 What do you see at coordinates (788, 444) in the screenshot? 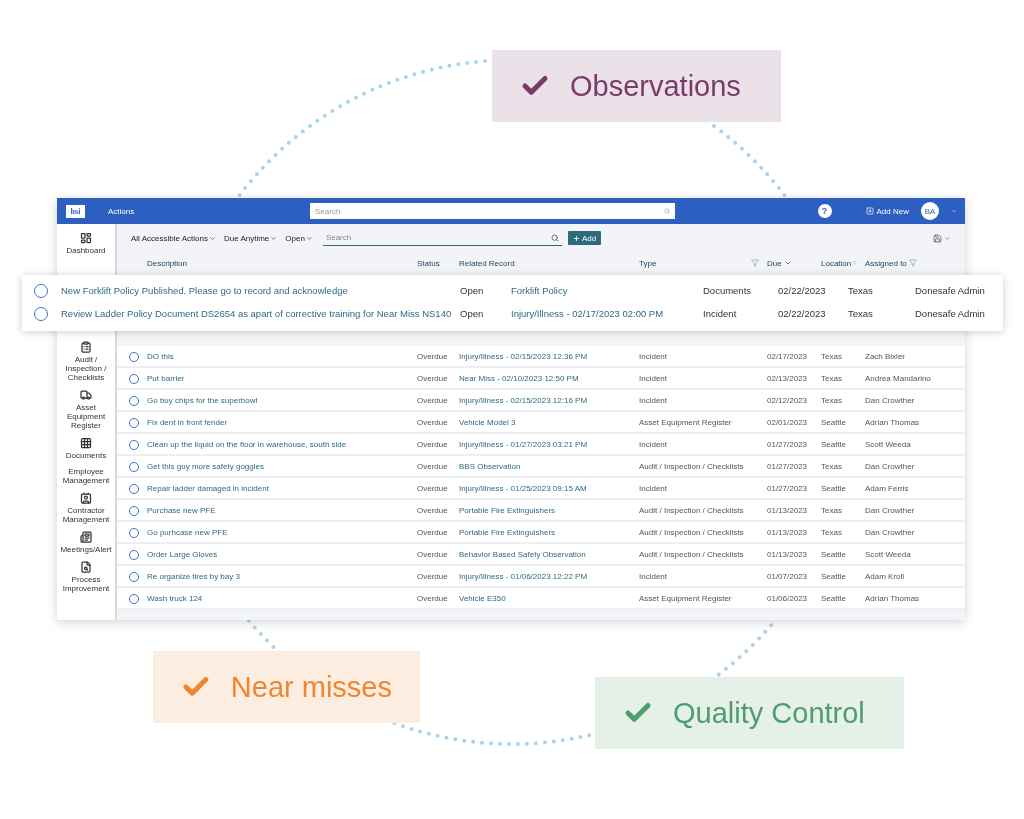
I see `due-cell-text: 01/27/2023` at bounding box center [788, 444].